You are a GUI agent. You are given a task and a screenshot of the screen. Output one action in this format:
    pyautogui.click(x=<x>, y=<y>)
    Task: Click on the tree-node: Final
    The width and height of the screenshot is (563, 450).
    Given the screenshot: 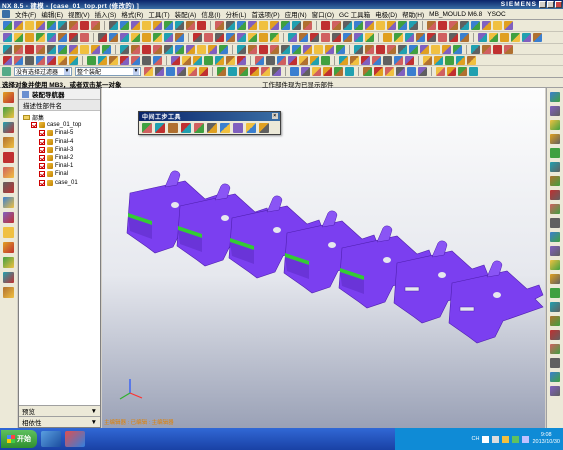 What is the action you would take?
    pyautogui.click(x=59, y=174)
    